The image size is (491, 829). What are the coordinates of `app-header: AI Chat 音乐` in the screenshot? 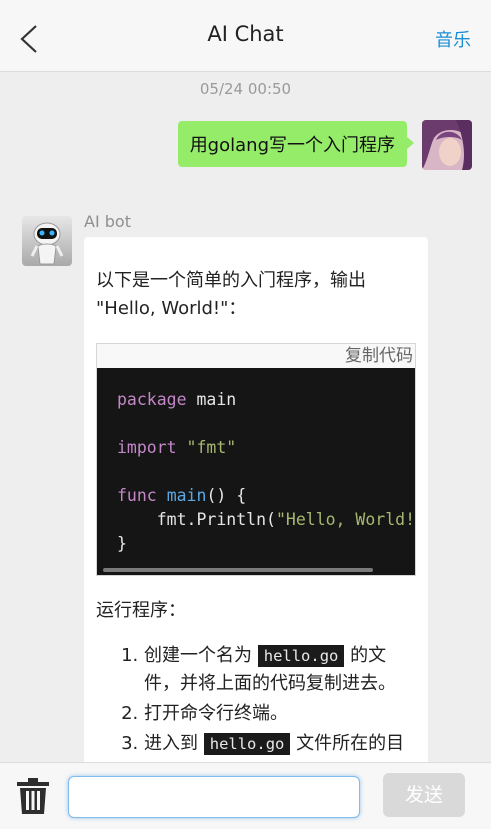 It's located at (245, 36).